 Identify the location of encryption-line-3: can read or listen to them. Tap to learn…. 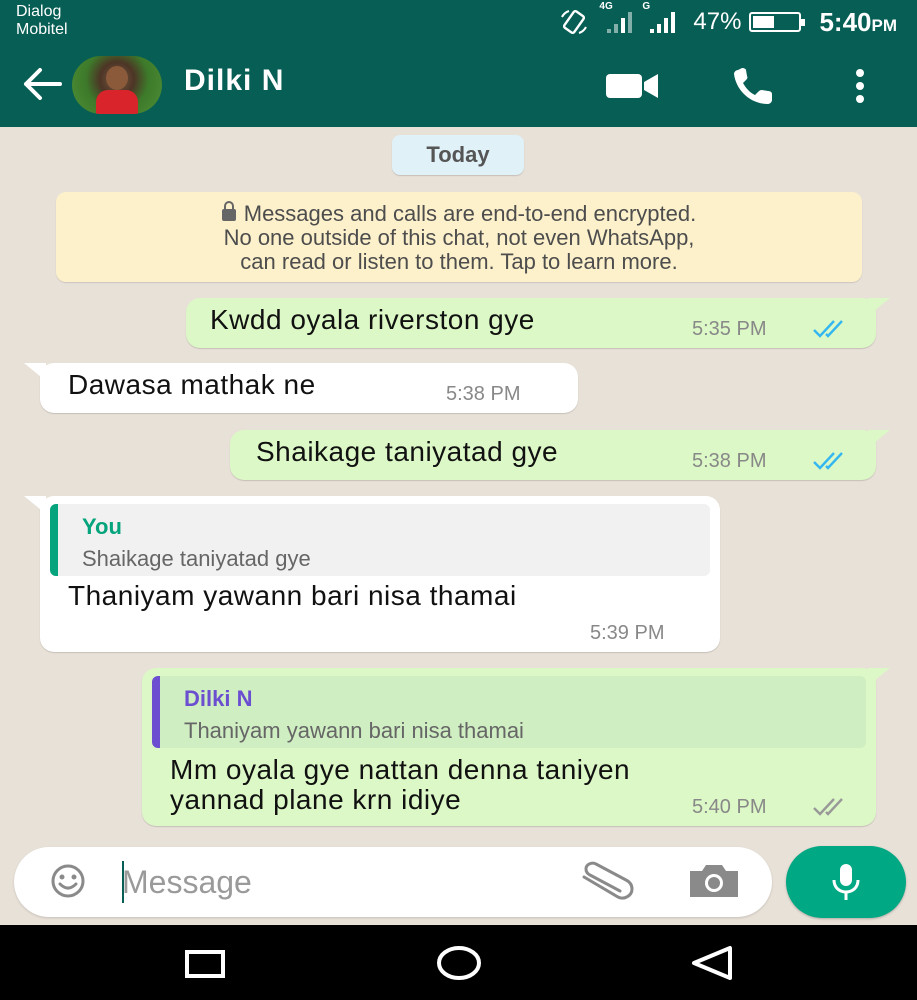
(459, 261).